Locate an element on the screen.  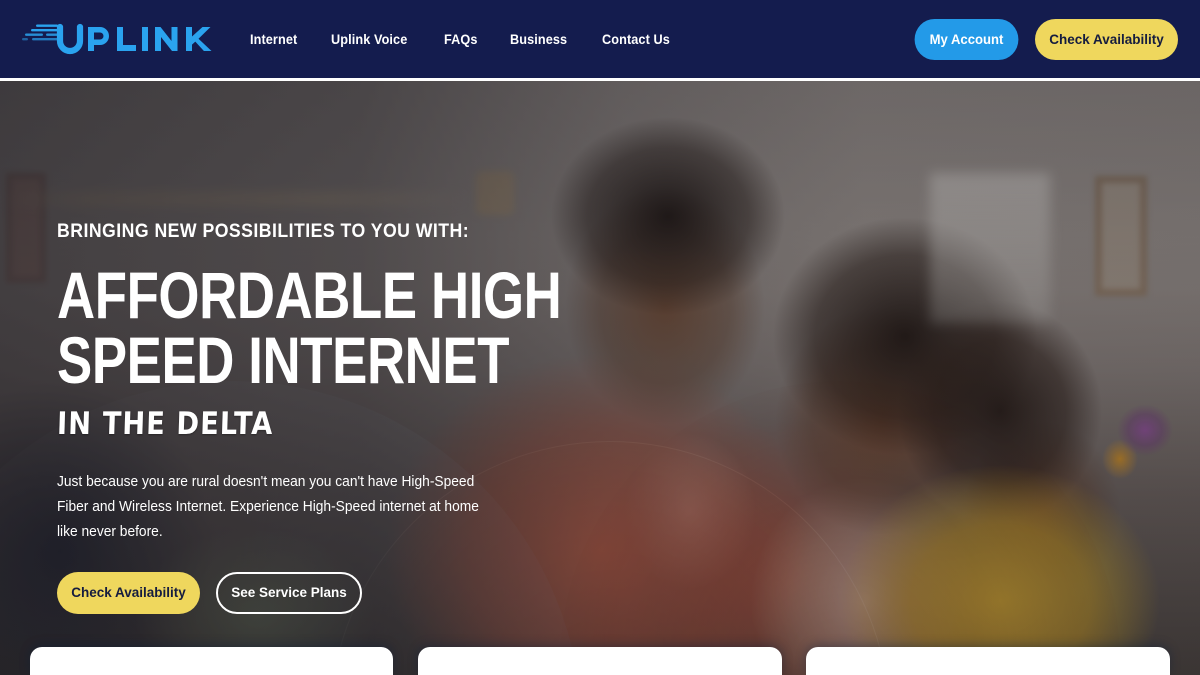
background-shelf is located at coordinates (235, 199).